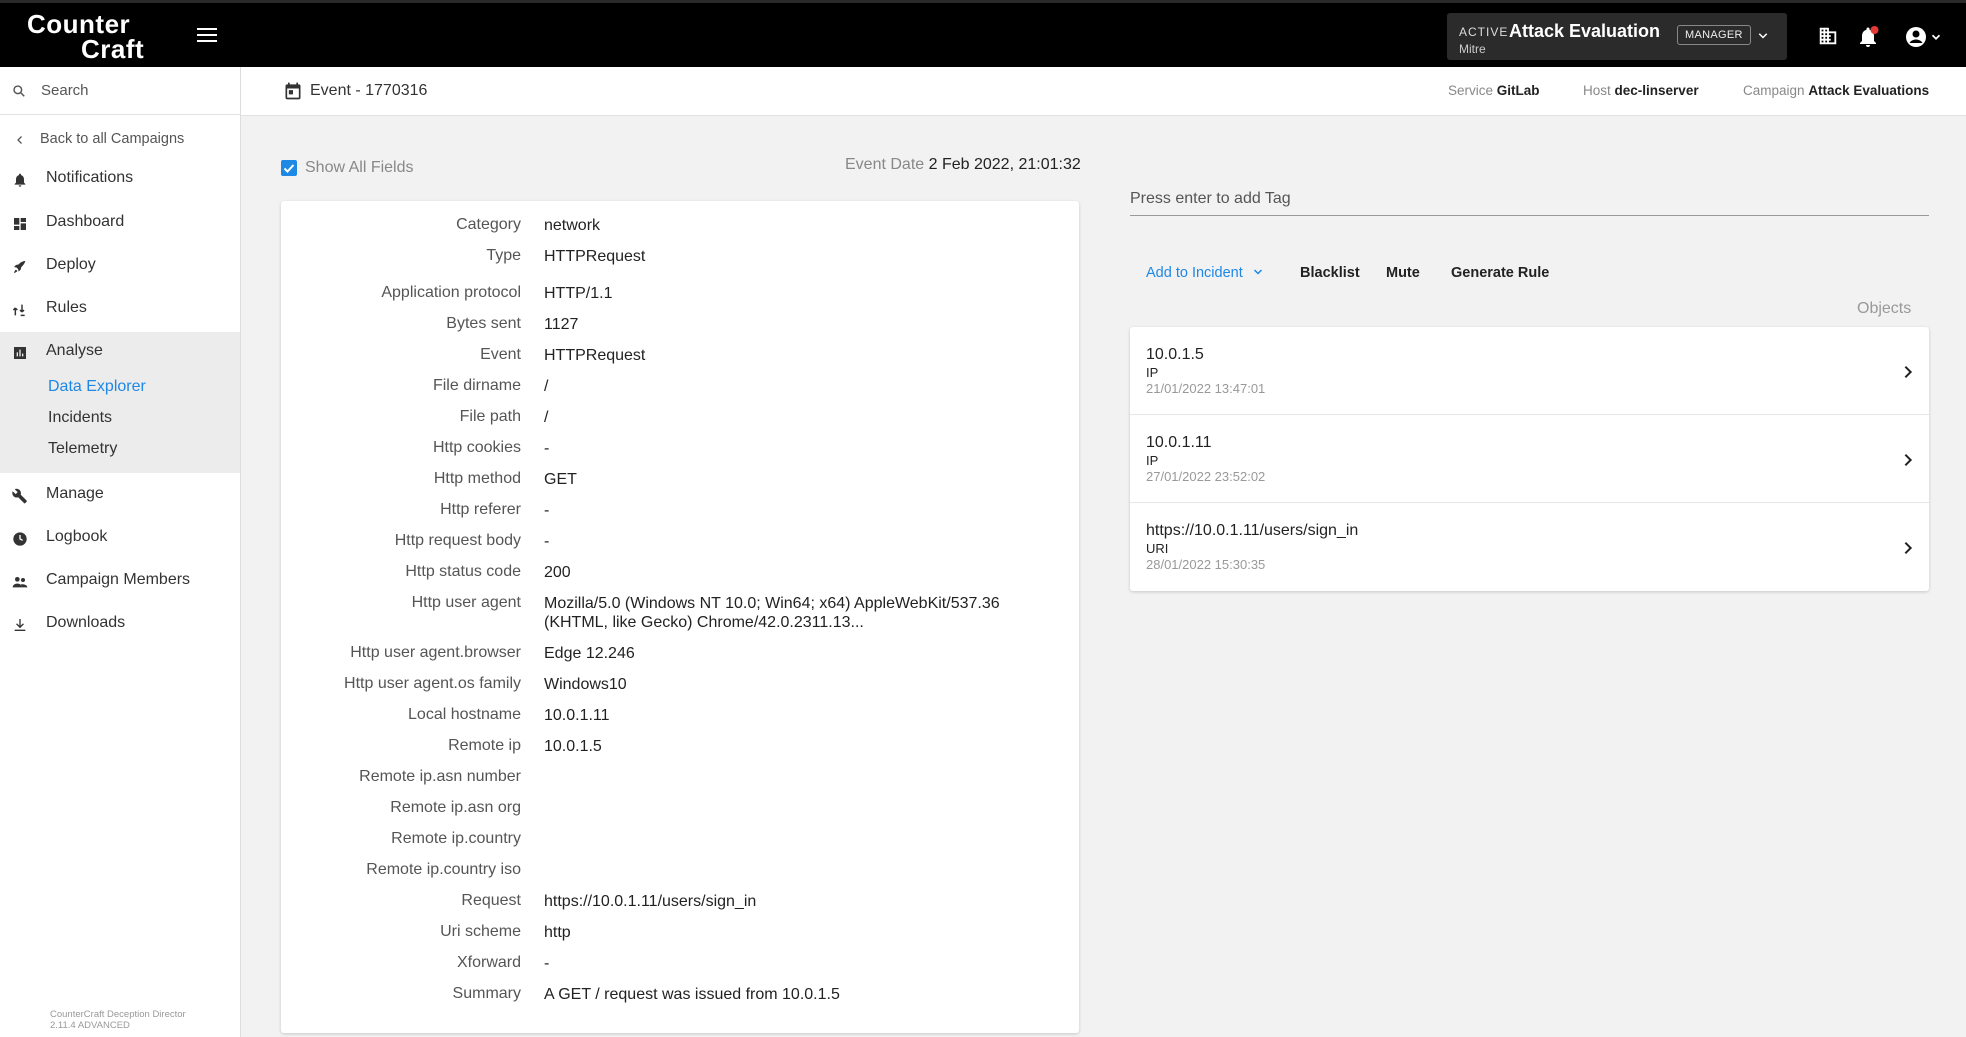  What do you see at coordinates (546, 417) in the screenshot?
I see `field-value: /` at bounding box center [546, 417].